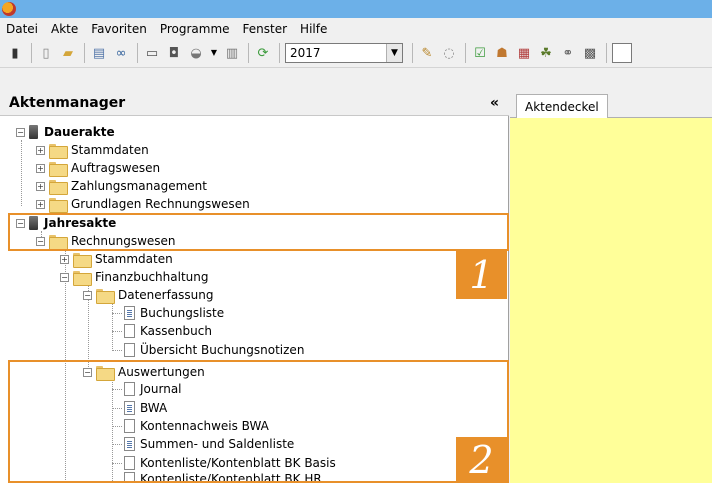  Describe the element at coordinates (160, 204) in the screenshot. I see `tree-node-label: Grundlagen Rechnungswesen` at that location.